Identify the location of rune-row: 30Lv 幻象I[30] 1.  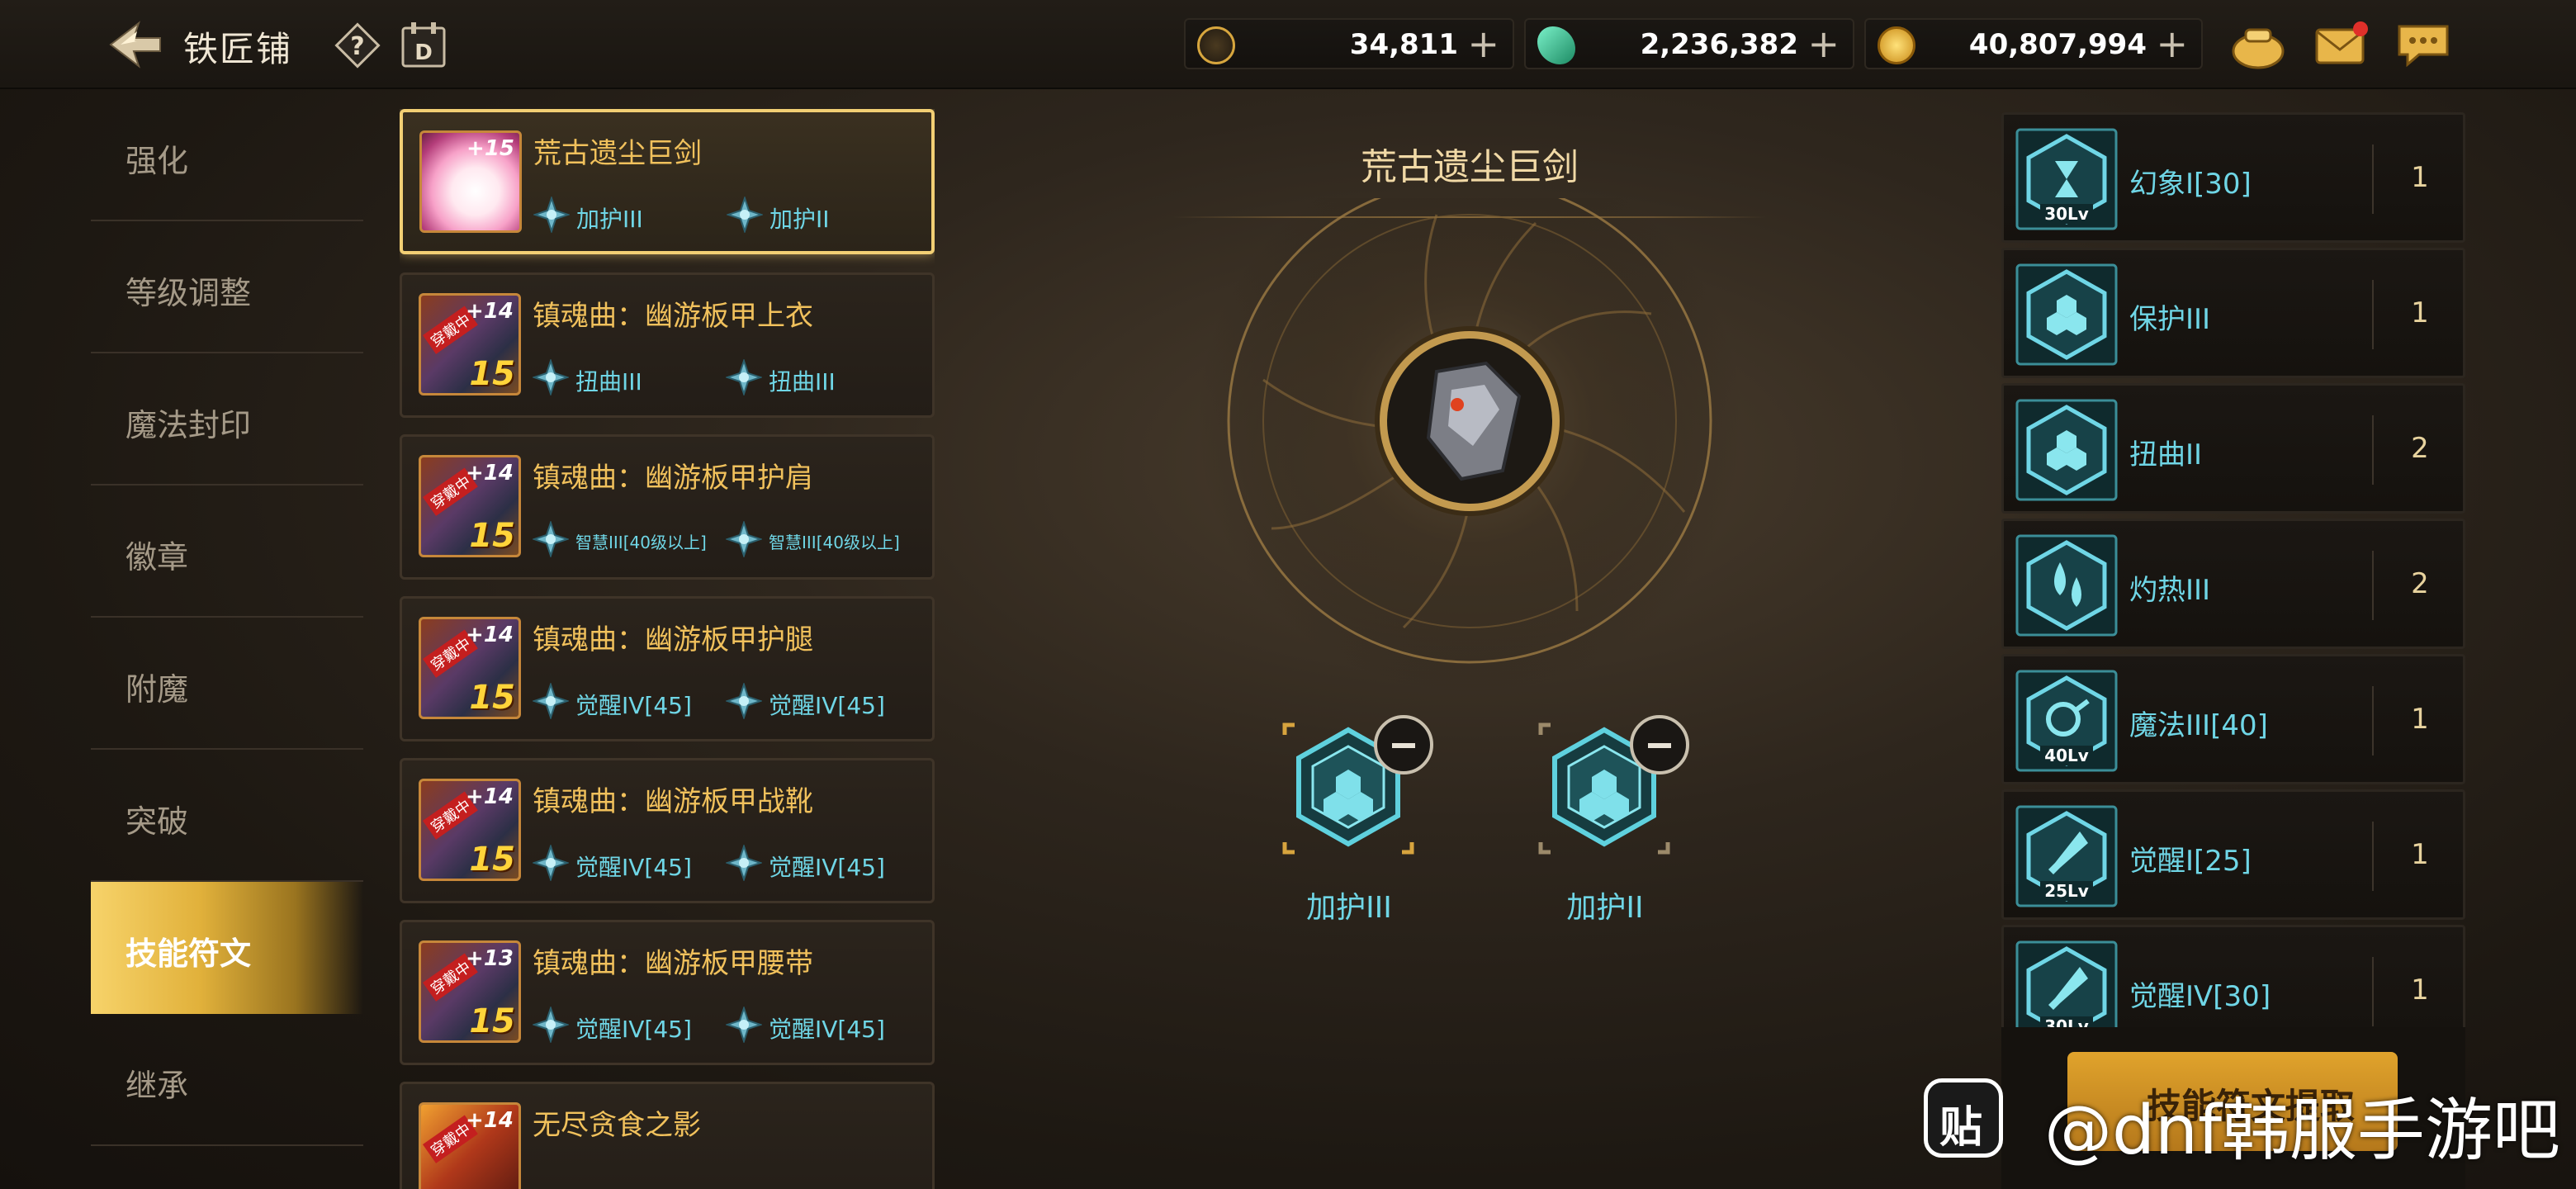
(2233, 177).